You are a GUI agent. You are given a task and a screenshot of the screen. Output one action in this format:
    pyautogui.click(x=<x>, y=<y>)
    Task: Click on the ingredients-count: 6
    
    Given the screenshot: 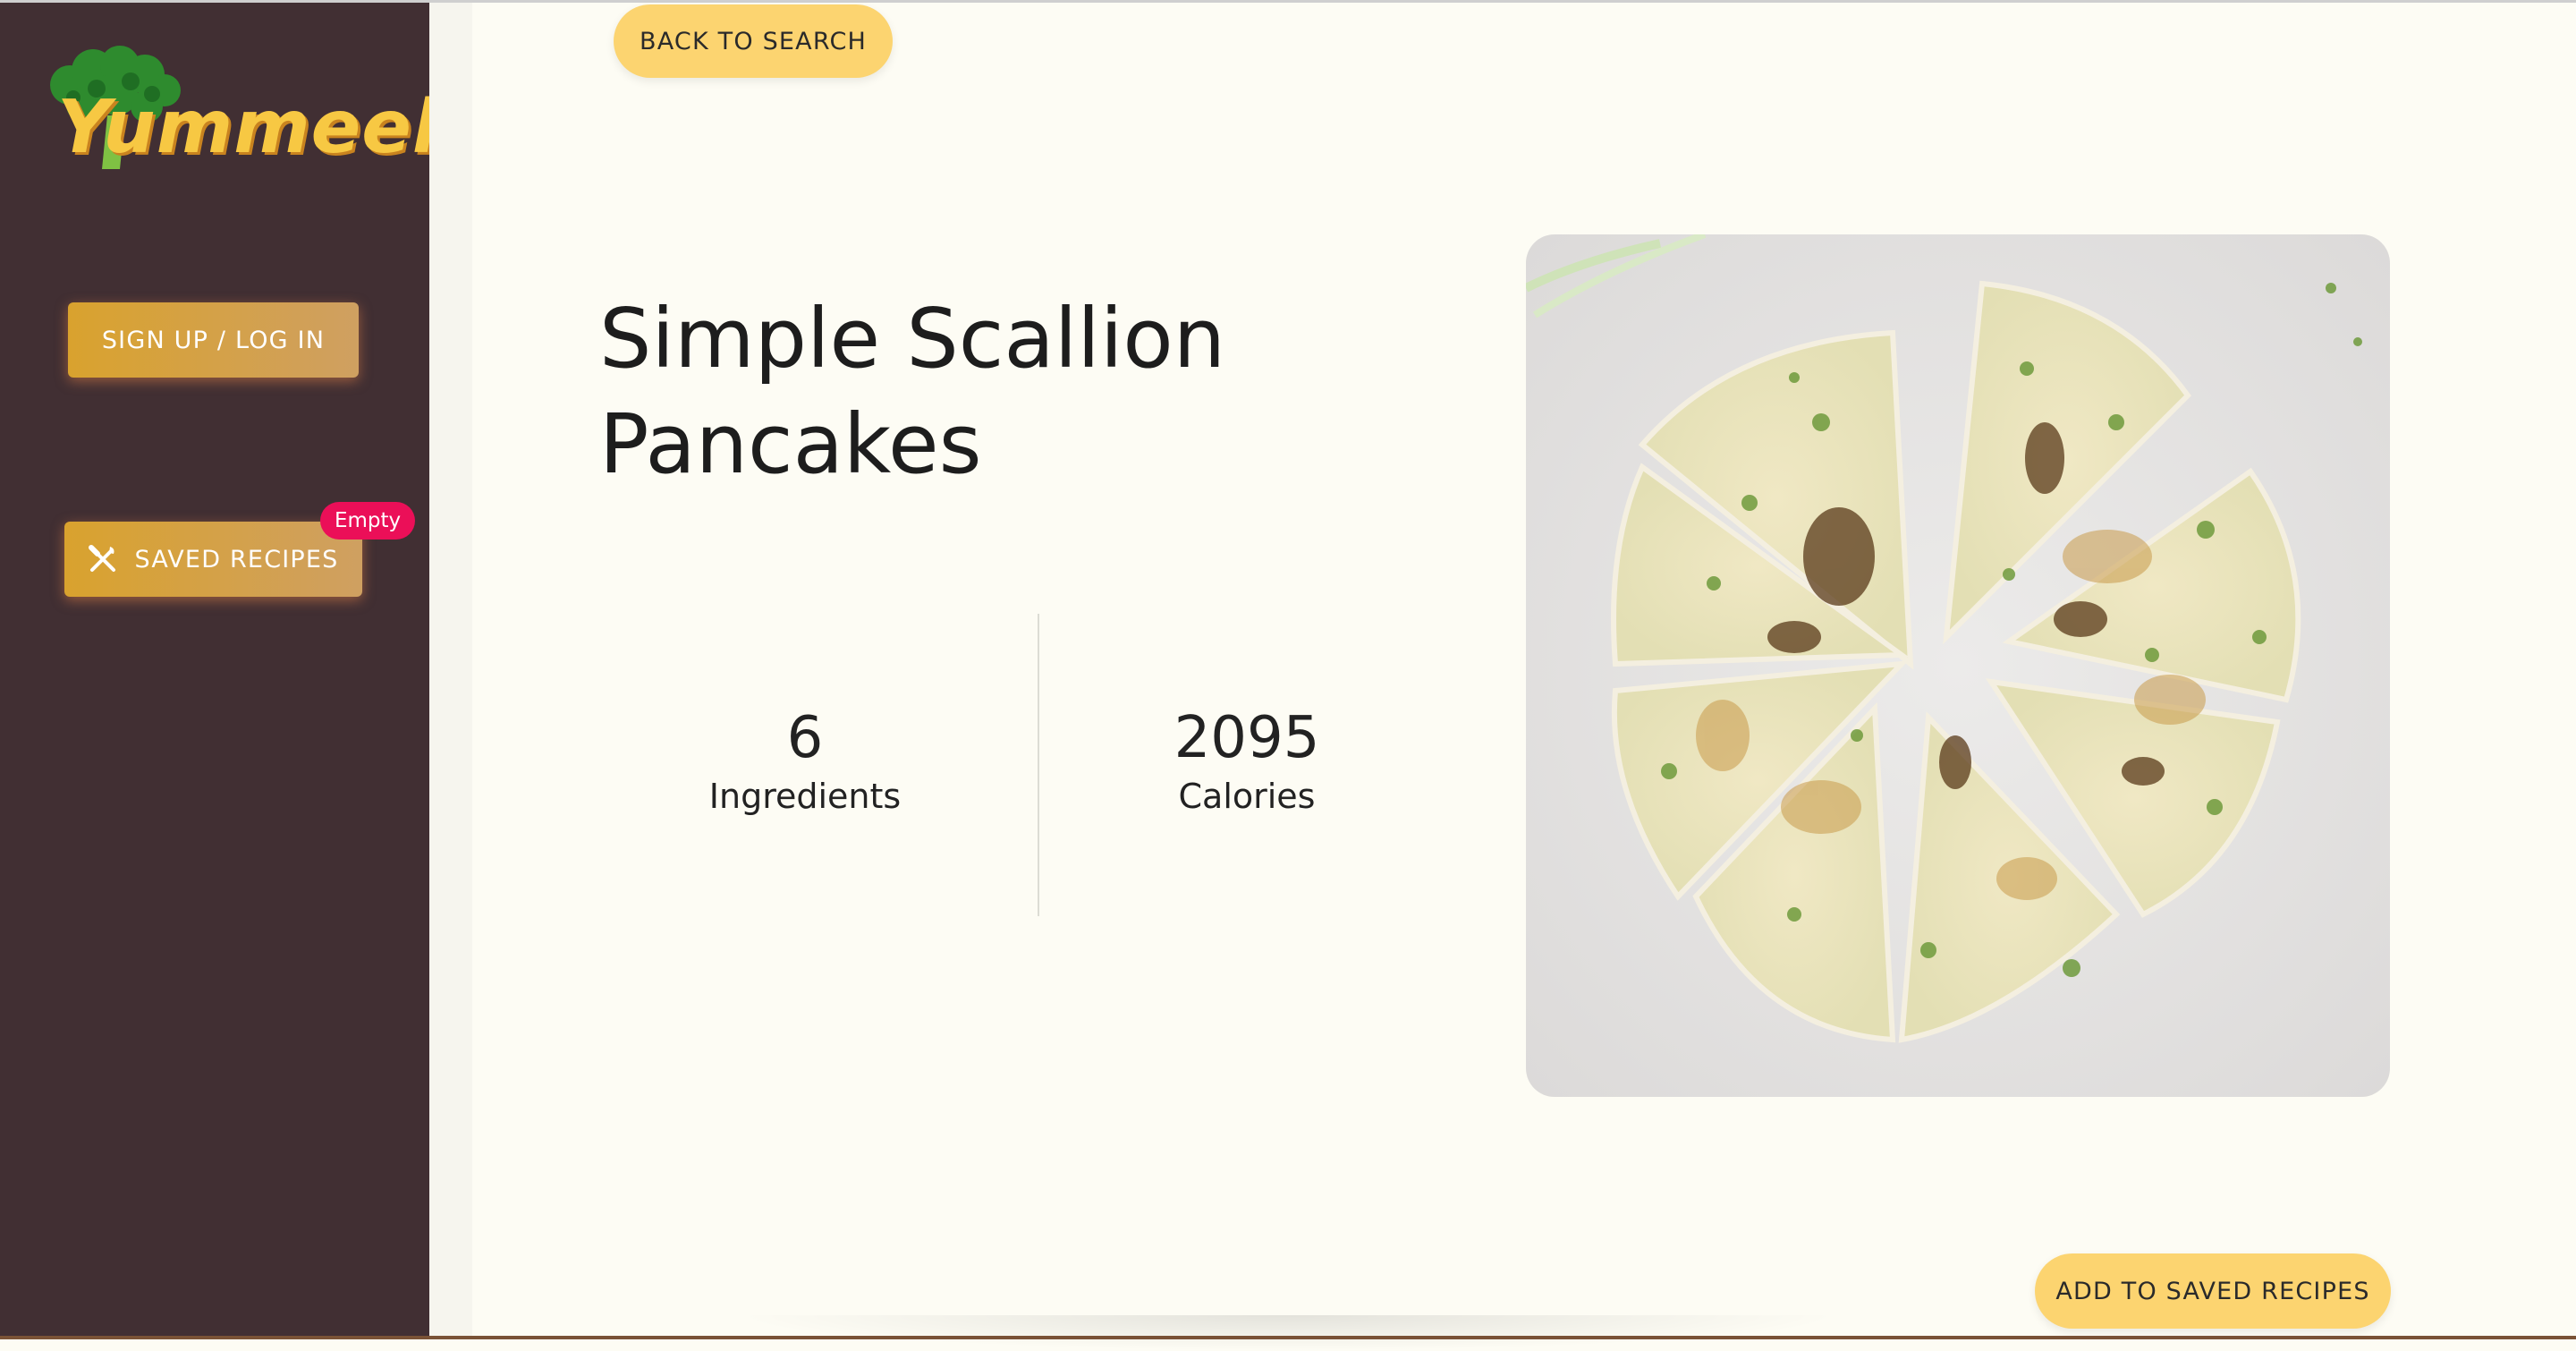 What is the action you would take?
    pyautogui.click(x=805, y=738)
    